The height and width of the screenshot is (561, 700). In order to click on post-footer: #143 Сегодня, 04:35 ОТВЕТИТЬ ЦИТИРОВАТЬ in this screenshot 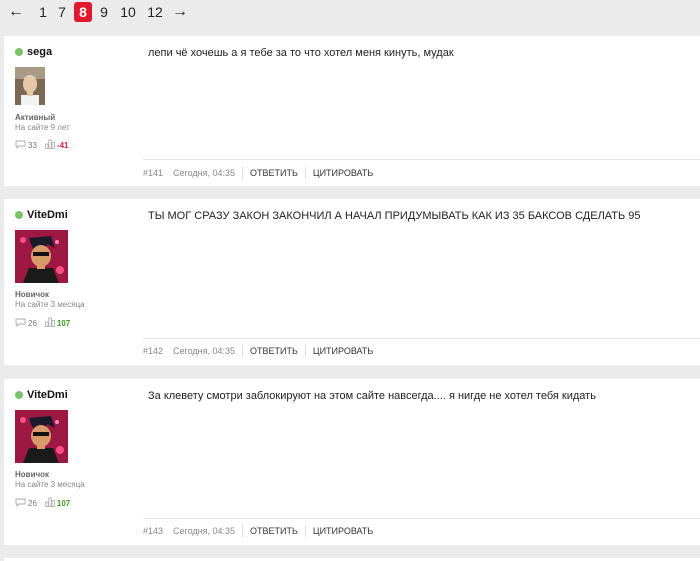, I will do `click(258, 531)`.